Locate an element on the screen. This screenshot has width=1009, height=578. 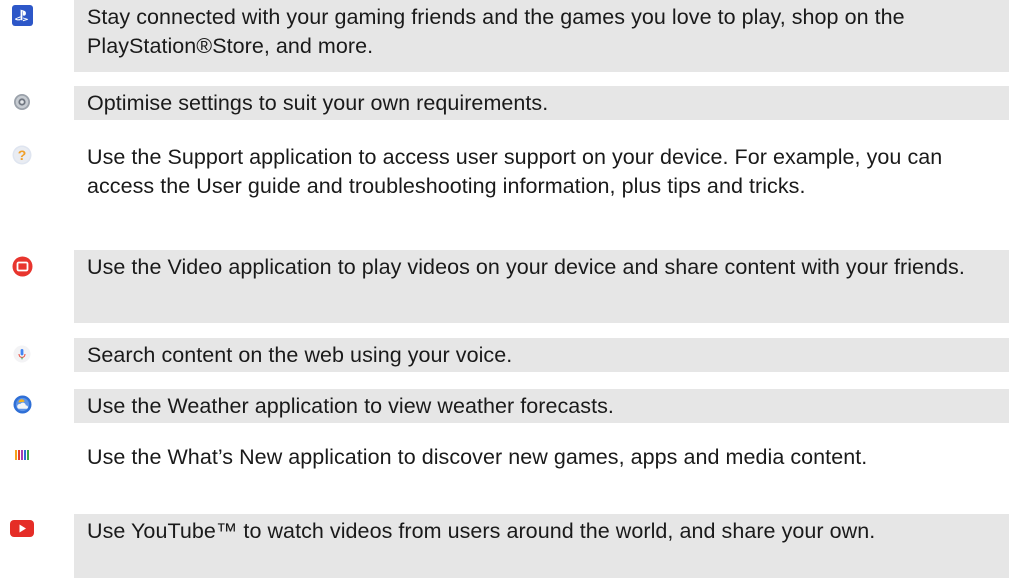
settings-gear-icon is located at coordinates (22, 102).